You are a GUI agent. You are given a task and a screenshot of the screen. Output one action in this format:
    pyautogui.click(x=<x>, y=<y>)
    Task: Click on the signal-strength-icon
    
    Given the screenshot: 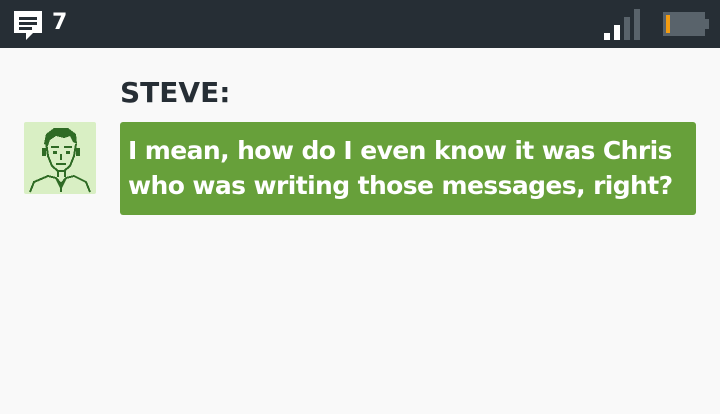 What is the action you would take?
    pyautogui.click(x=622, y=24)
    